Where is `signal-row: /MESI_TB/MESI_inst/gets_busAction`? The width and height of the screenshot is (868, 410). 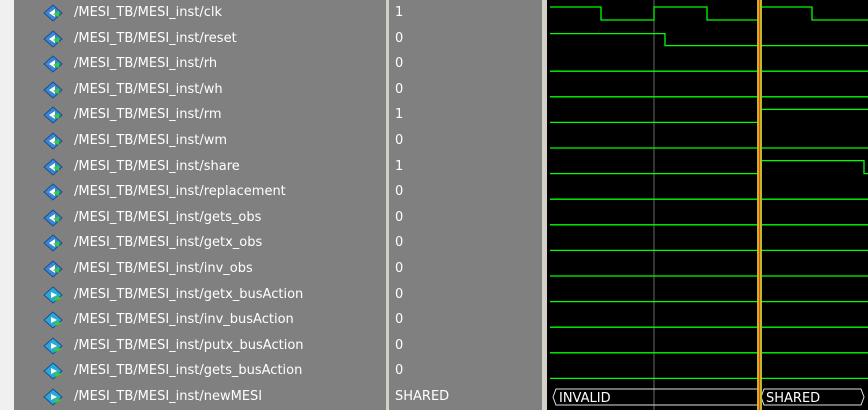
signal-row: /MESI_TB/MESI_inst/gets_busAction is located at coordinates (200, 371).